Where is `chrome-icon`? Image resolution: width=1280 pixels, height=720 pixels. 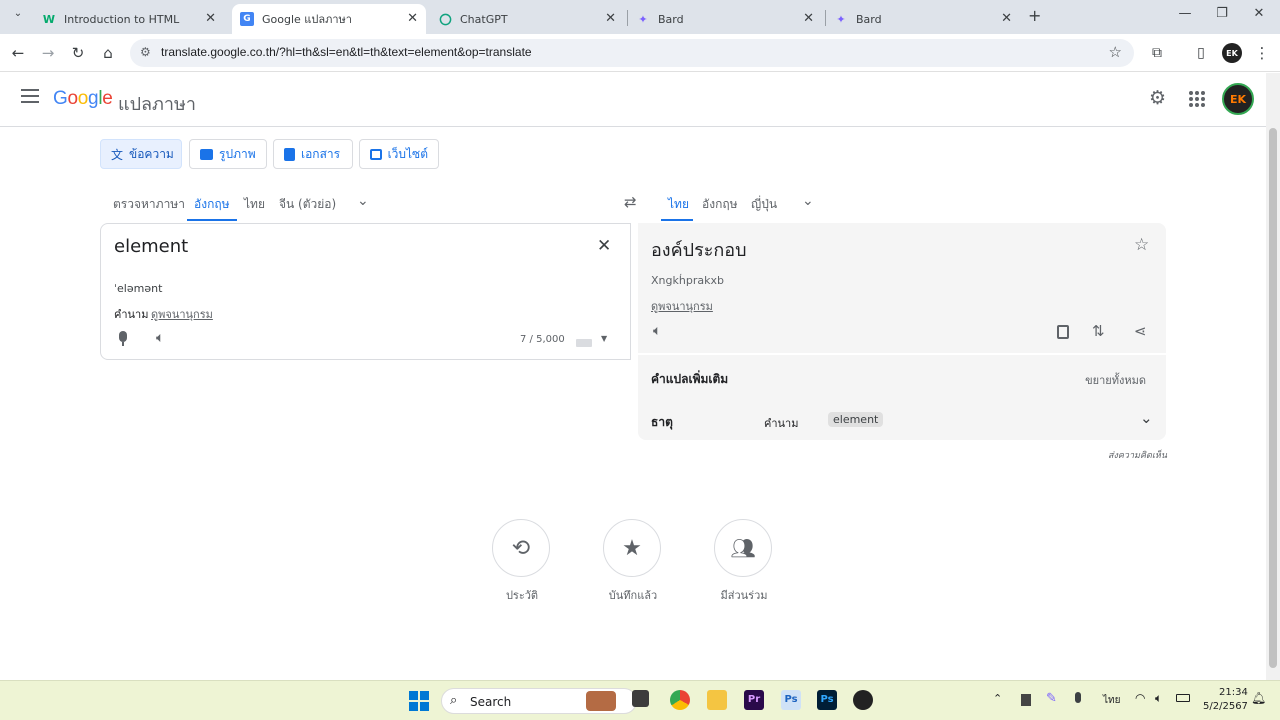 chrome-icon is located at coordinates (680, 700).